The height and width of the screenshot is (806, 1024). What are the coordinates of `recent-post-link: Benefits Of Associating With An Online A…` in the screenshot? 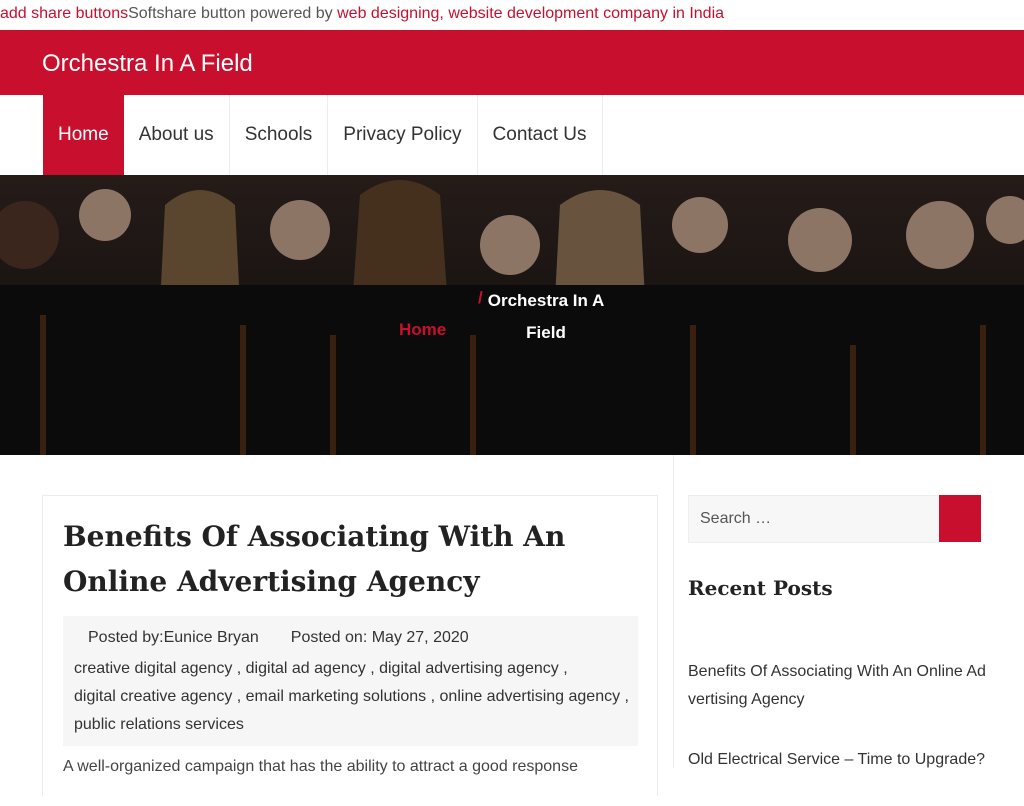 It's located at (837, 686).